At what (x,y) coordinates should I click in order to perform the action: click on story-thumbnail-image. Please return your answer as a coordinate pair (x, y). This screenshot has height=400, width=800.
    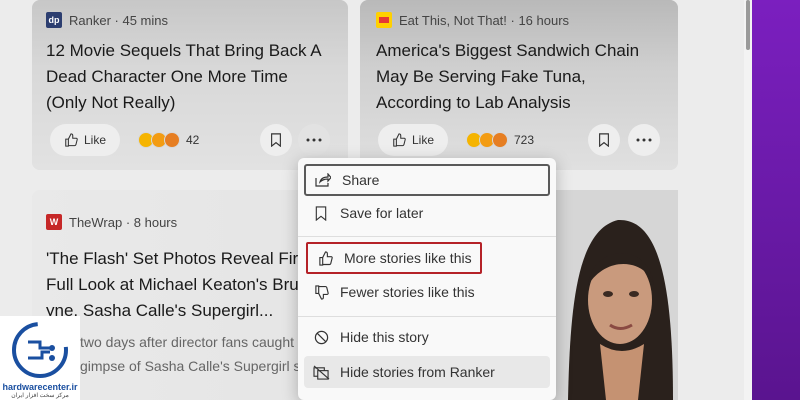
    Looking at the image, I should click on (613, 295).